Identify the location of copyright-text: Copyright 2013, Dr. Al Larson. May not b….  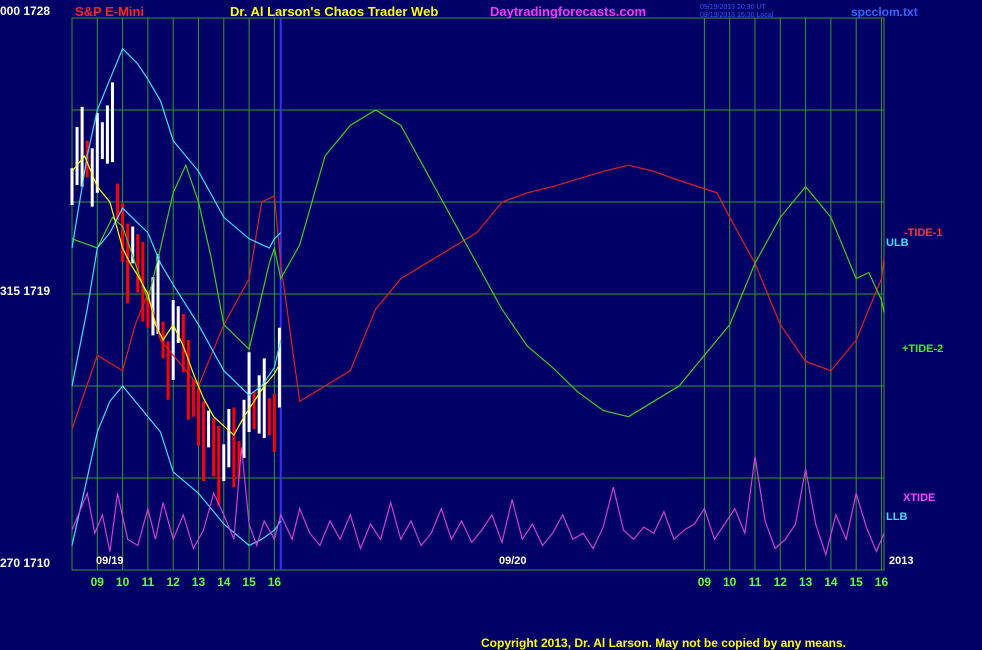
(663, 643).